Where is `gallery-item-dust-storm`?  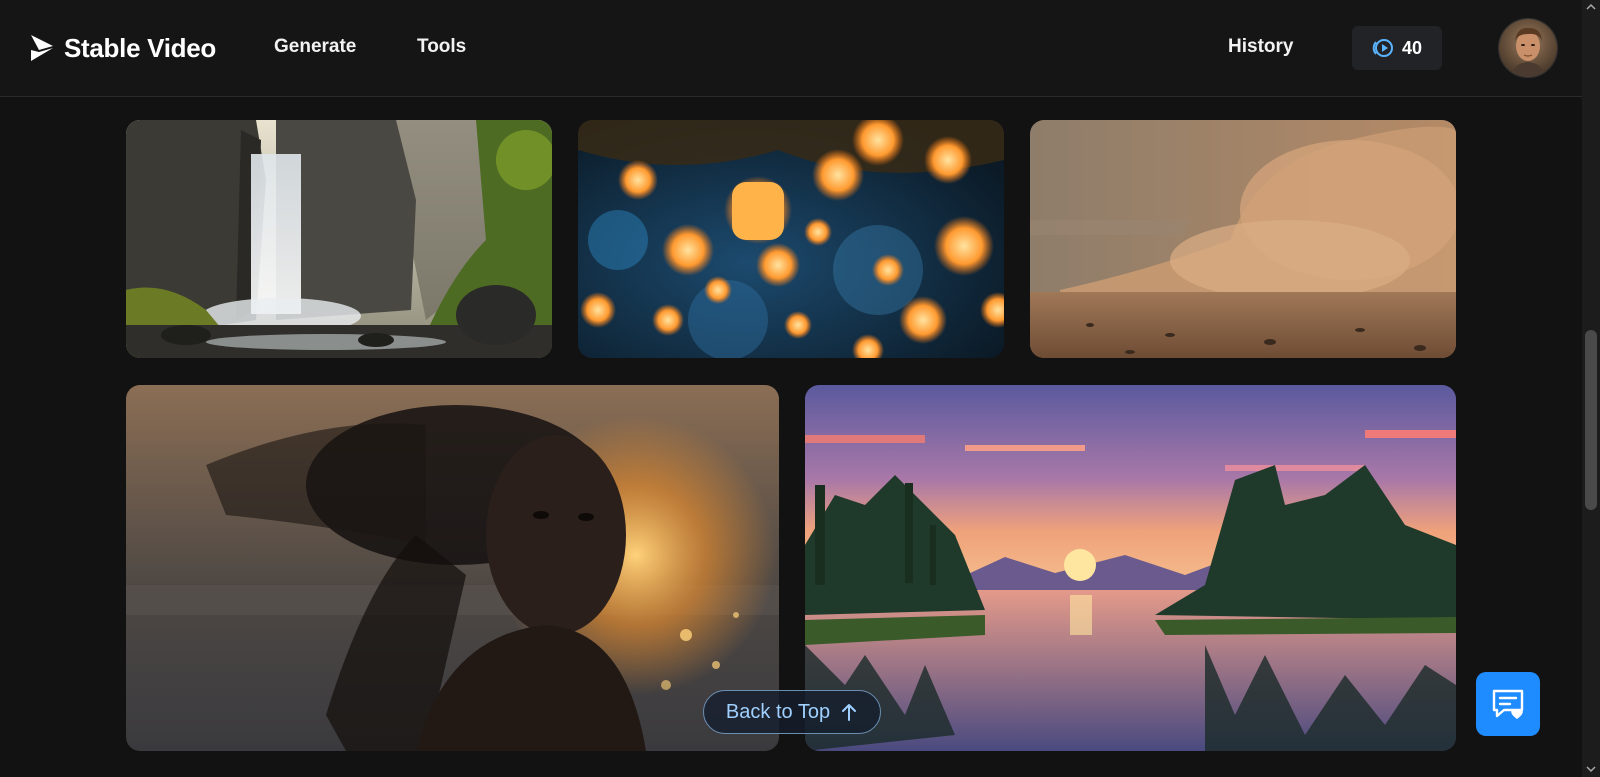 gallery-item-dust-storm is located at coordinates (1243, 239).